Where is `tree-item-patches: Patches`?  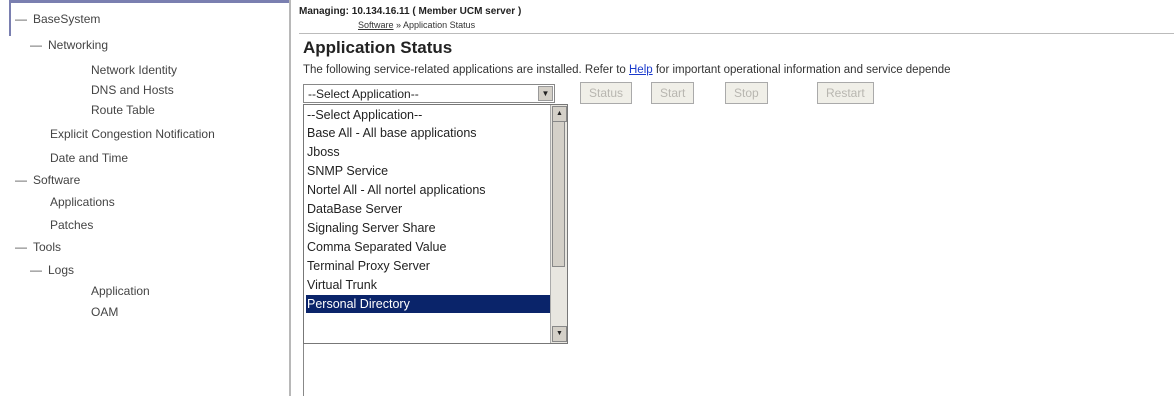
tree-item-patches: Patches is located at coordinates (71, 225).